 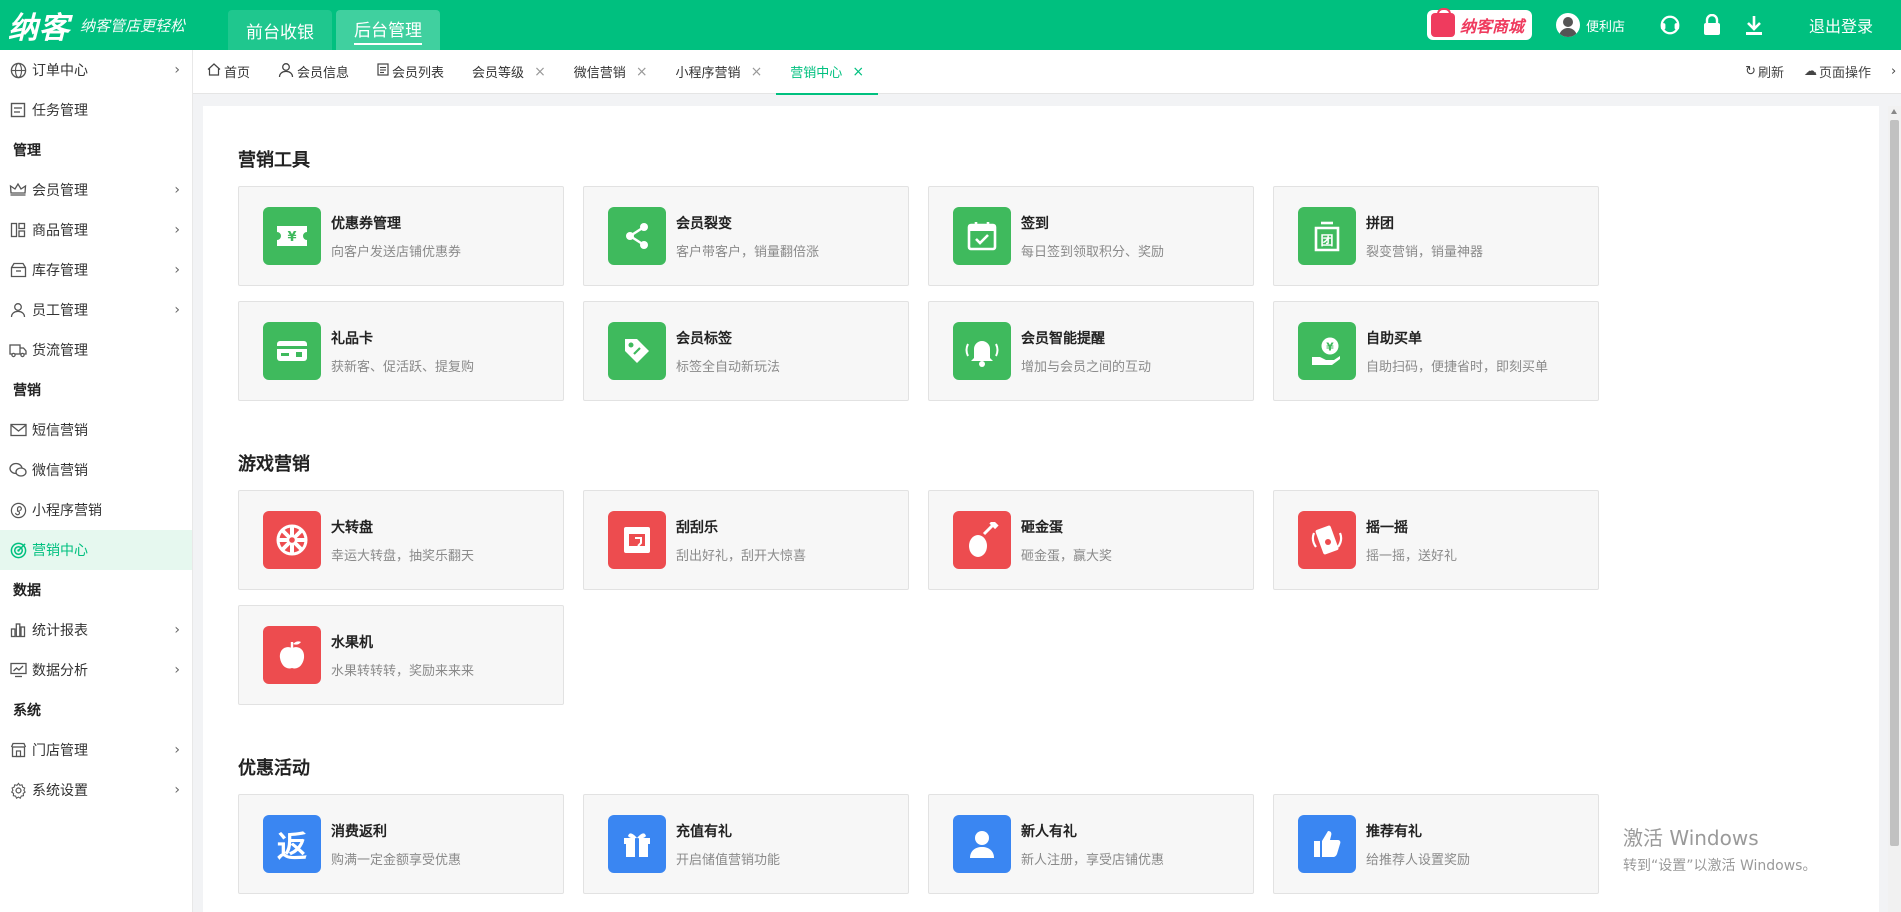 I want to click on page-tab: 微信营销 ×, so click(x=611, y=72).